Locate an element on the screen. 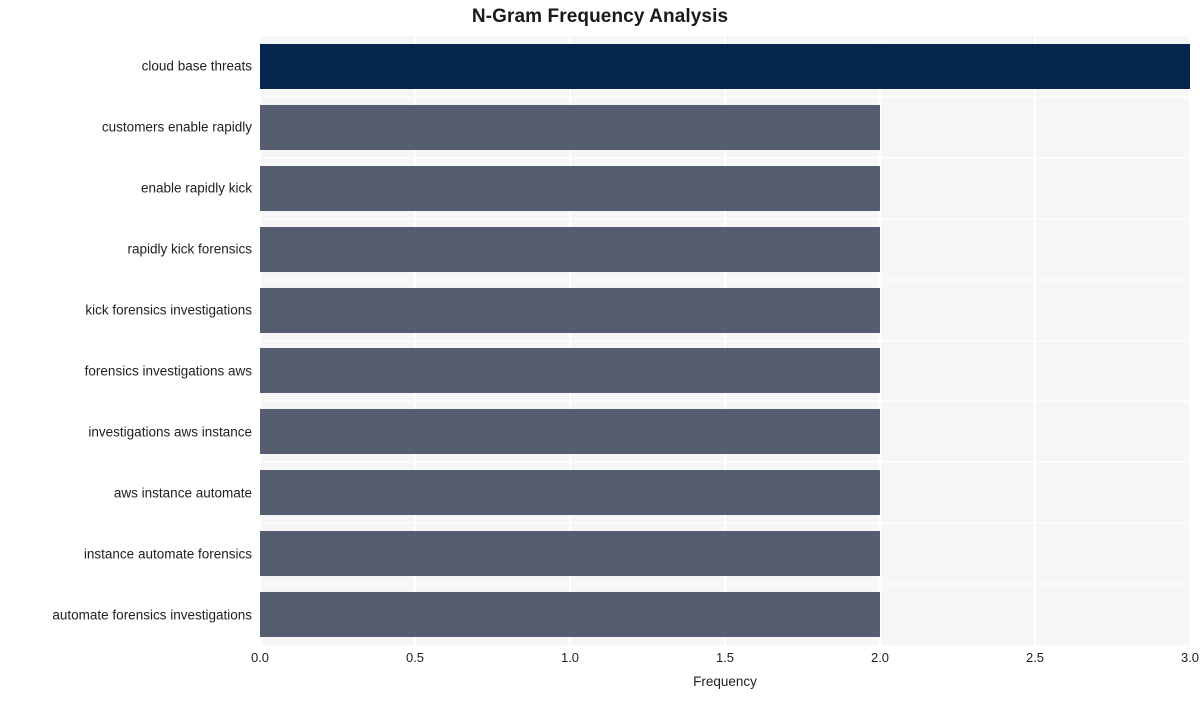 The image size is (1200, 701). y-axis-tick-label: instance automate forensics is located at coordinates (167, 554).